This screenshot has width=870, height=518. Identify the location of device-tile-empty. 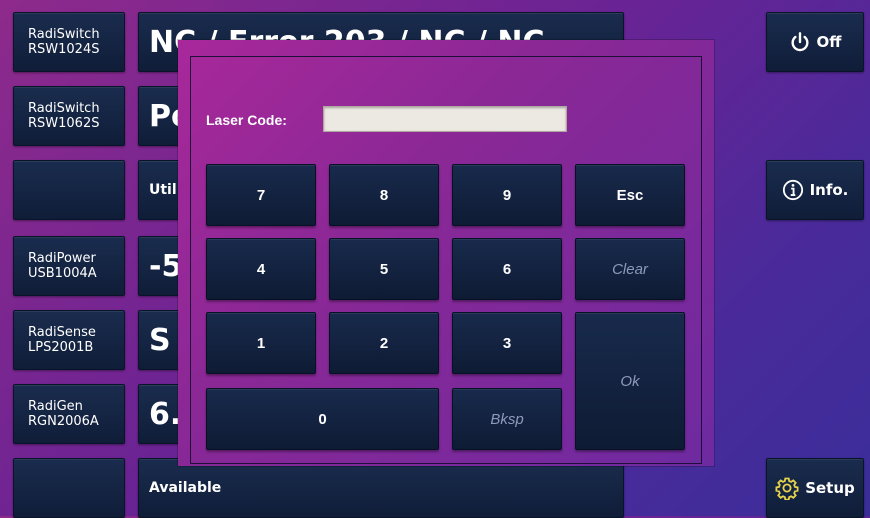
(69, 190).